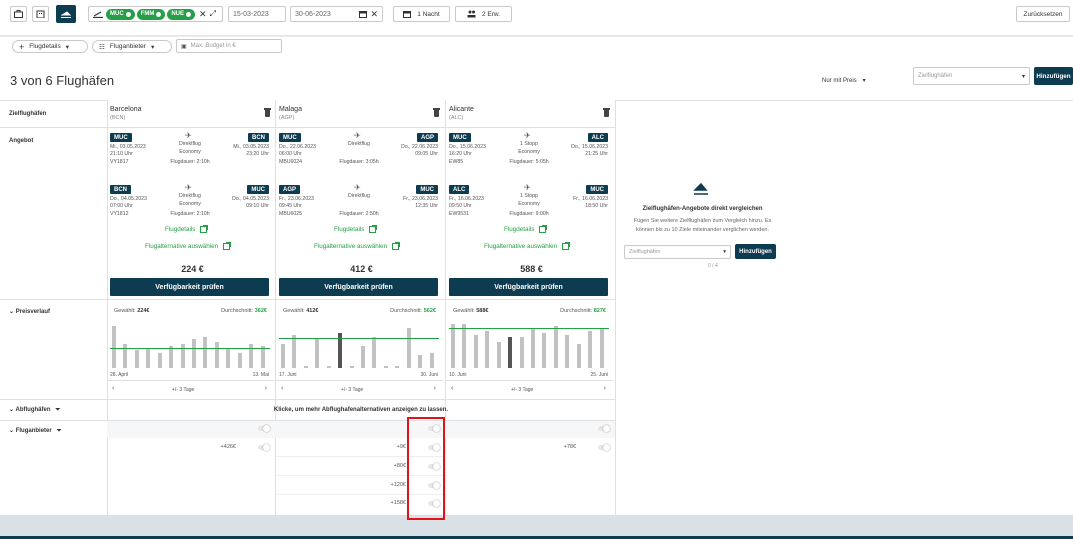 This screenshot has height=539, width=1073. What do you see at coordinates (128, 199) in the screenshot?
I see `departure-date: Do., 04.05.2023` at bounding box center [128, 199].